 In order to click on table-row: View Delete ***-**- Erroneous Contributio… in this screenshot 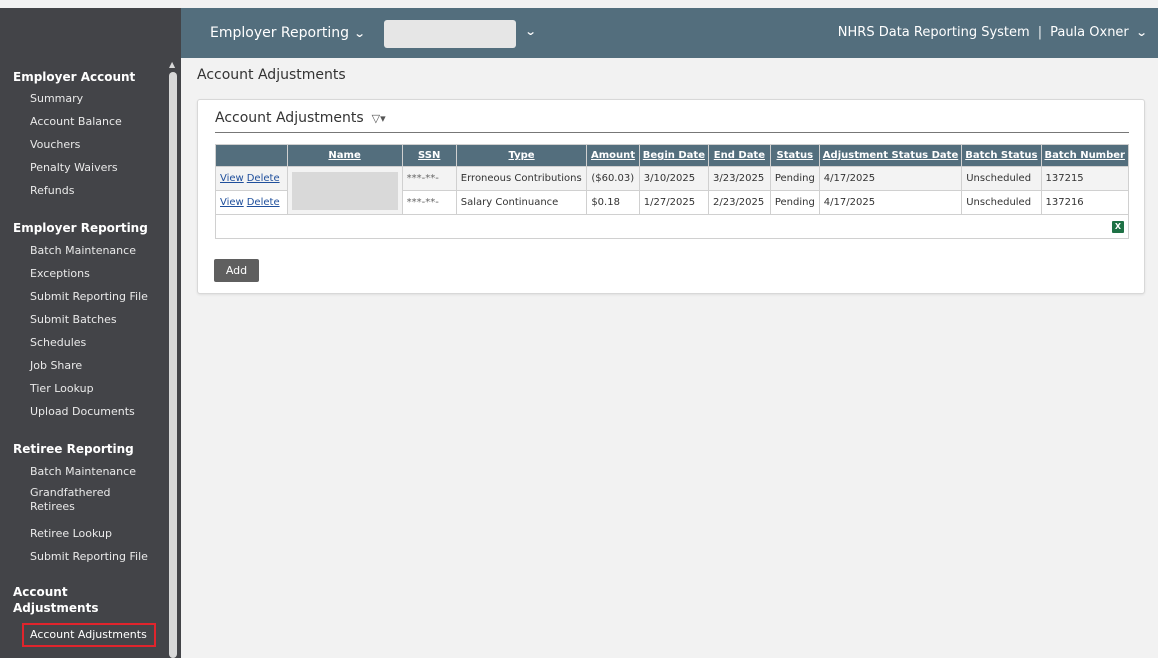, I will do `click(672, 190)`.